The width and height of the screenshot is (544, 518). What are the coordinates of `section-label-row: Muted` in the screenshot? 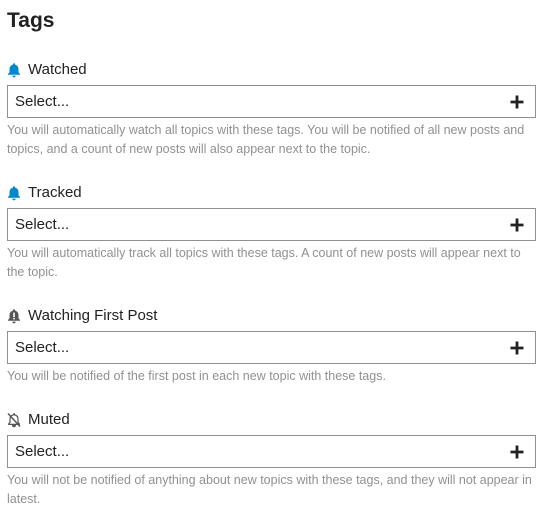 It's located at (272, 420).